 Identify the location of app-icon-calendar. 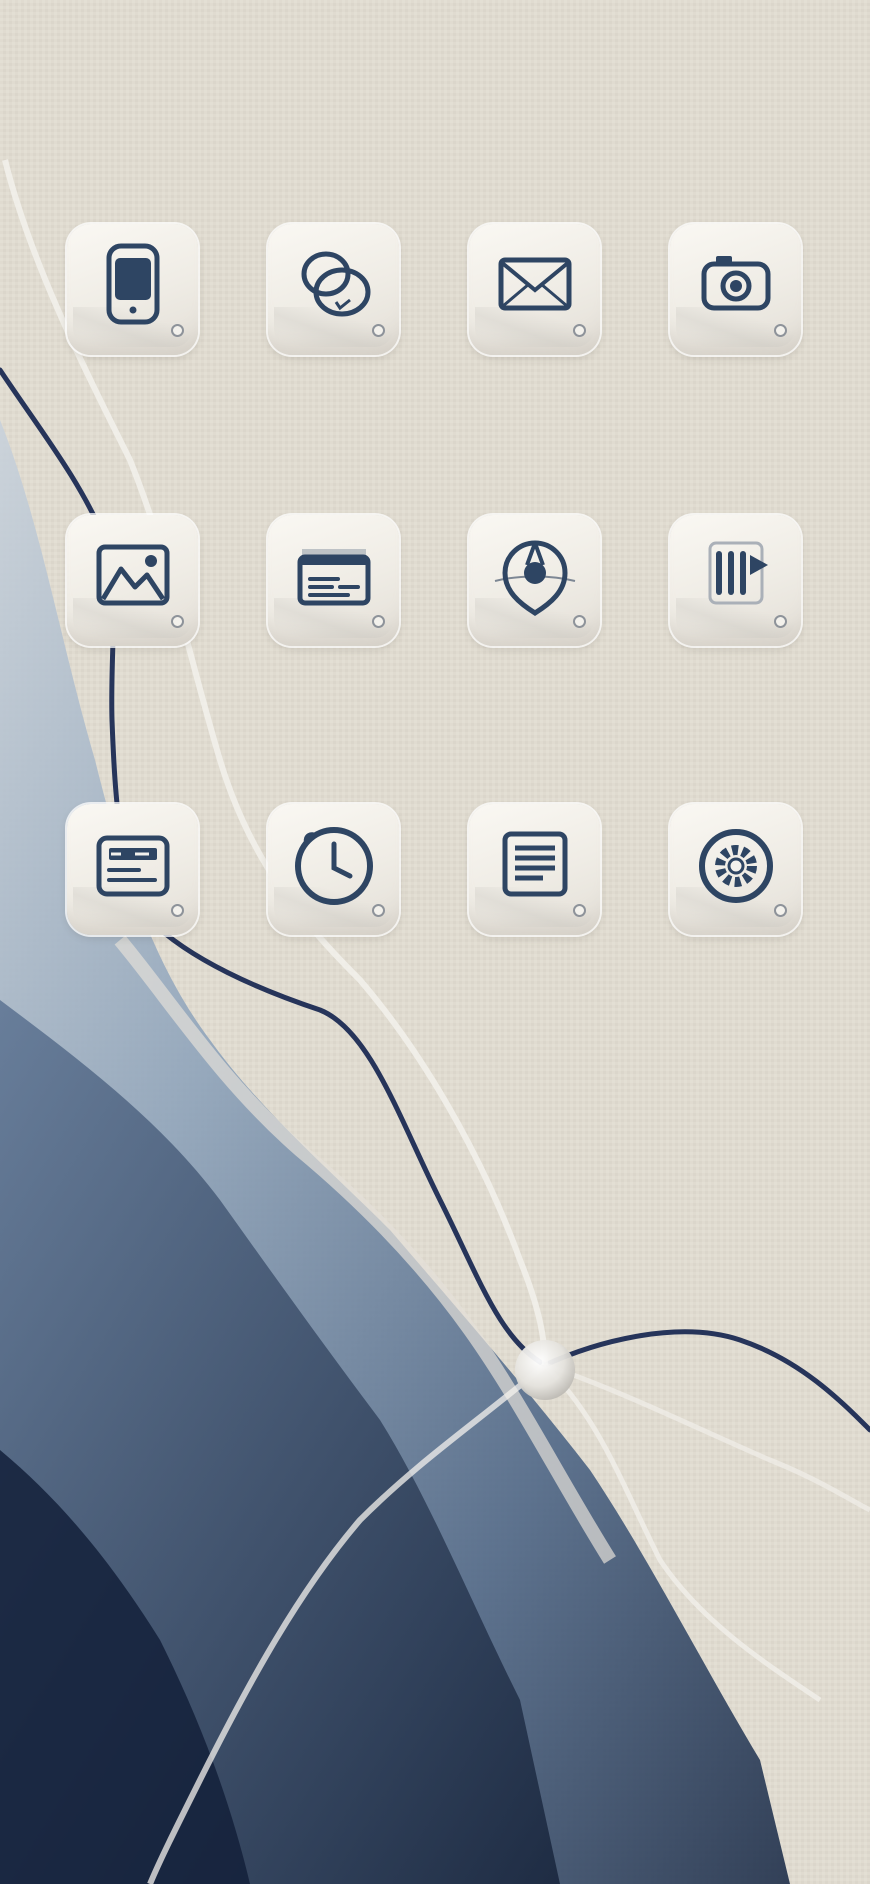
(132, 869).